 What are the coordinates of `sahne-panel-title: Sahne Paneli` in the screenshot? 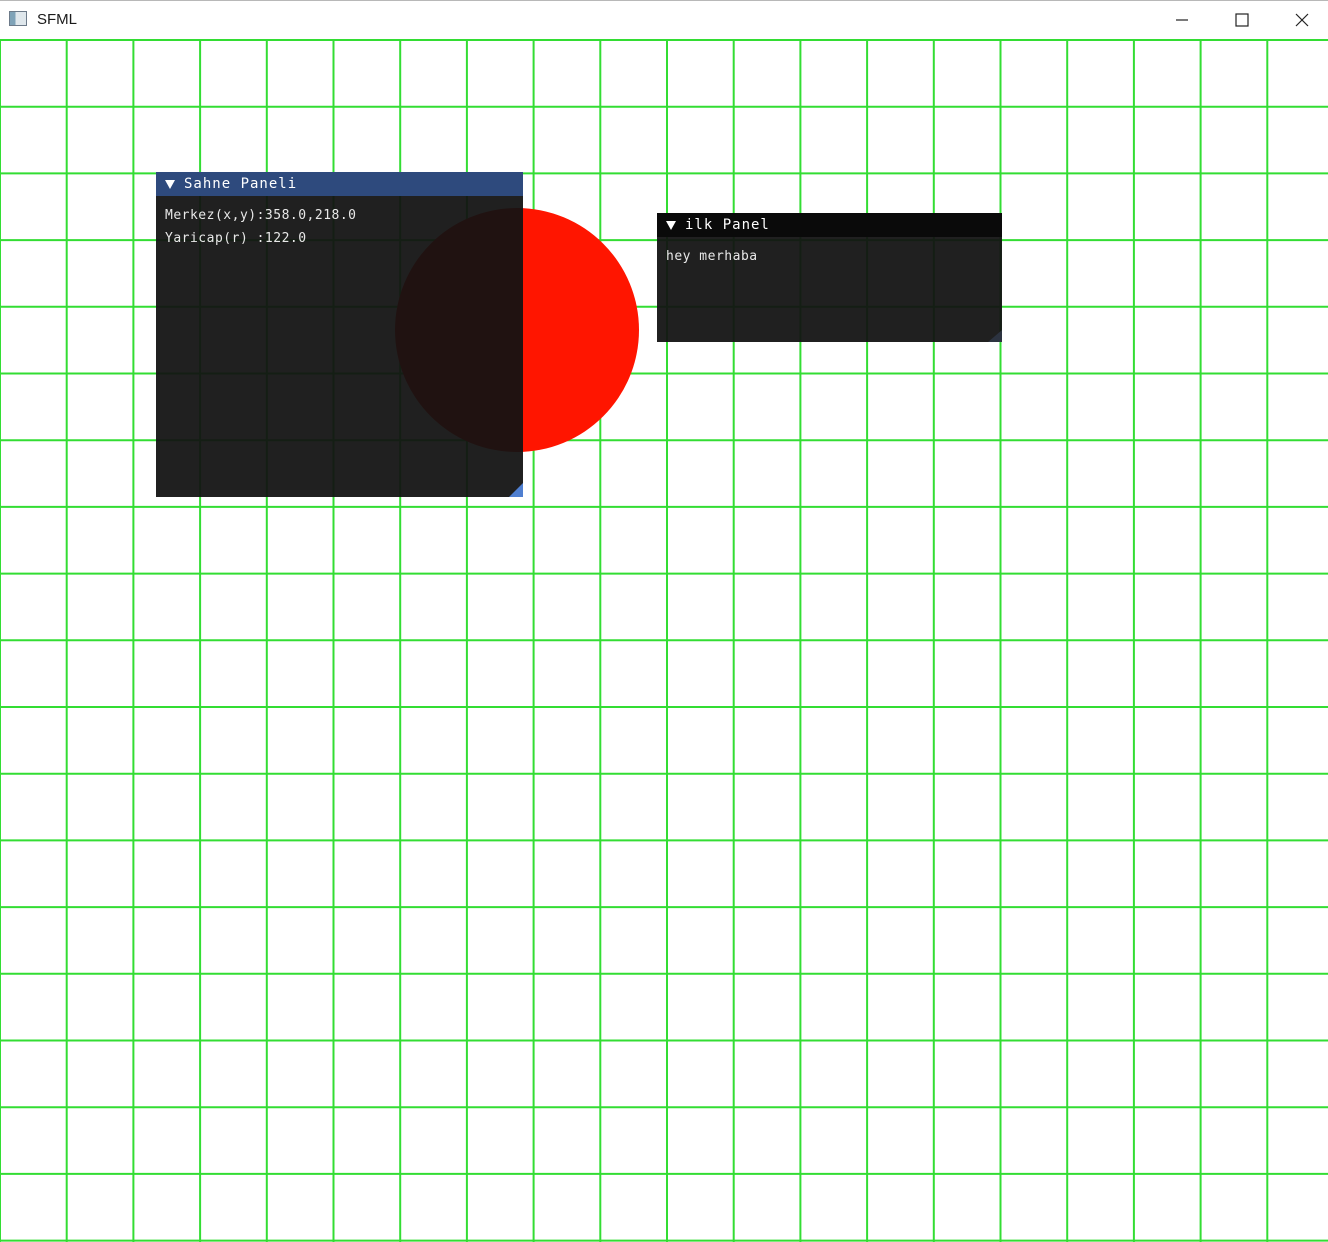 It's located at (241, 184).